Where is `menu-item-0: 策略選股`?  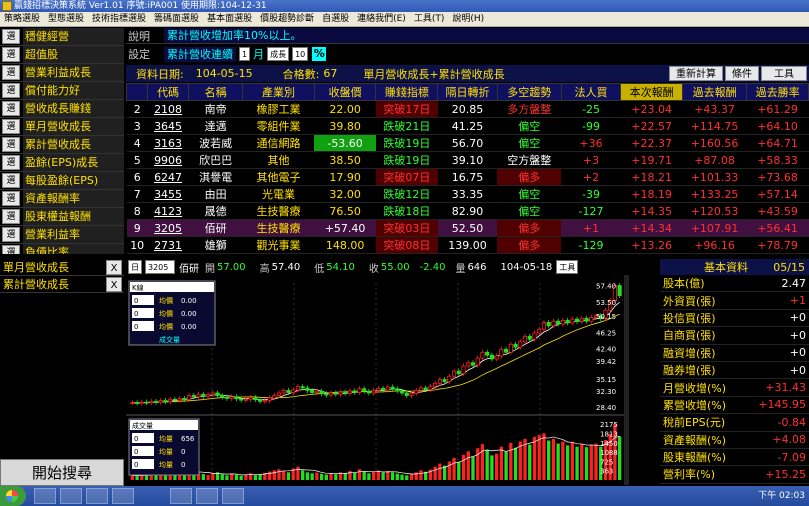 menu-item-0: 策略選股 is located at coordinates (22, 19).